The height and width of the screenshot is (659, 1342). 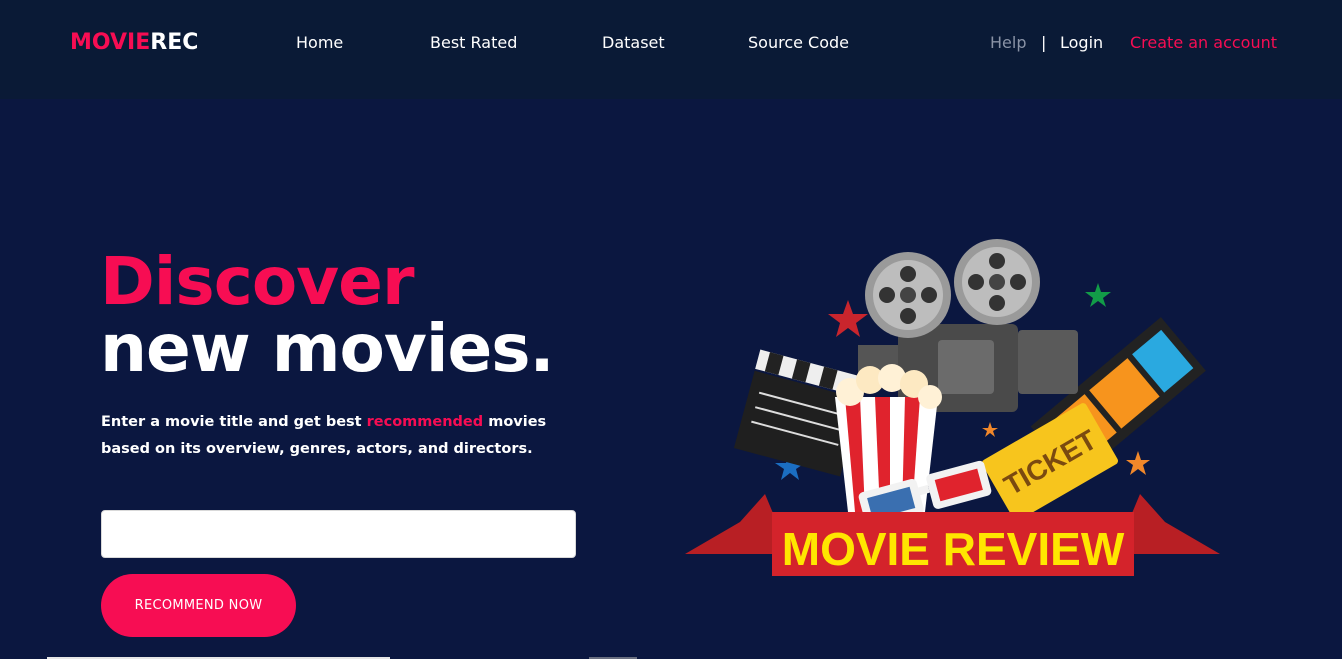 I want to click on logo-part-movie: MOVIE, so click(x=110, y=42).